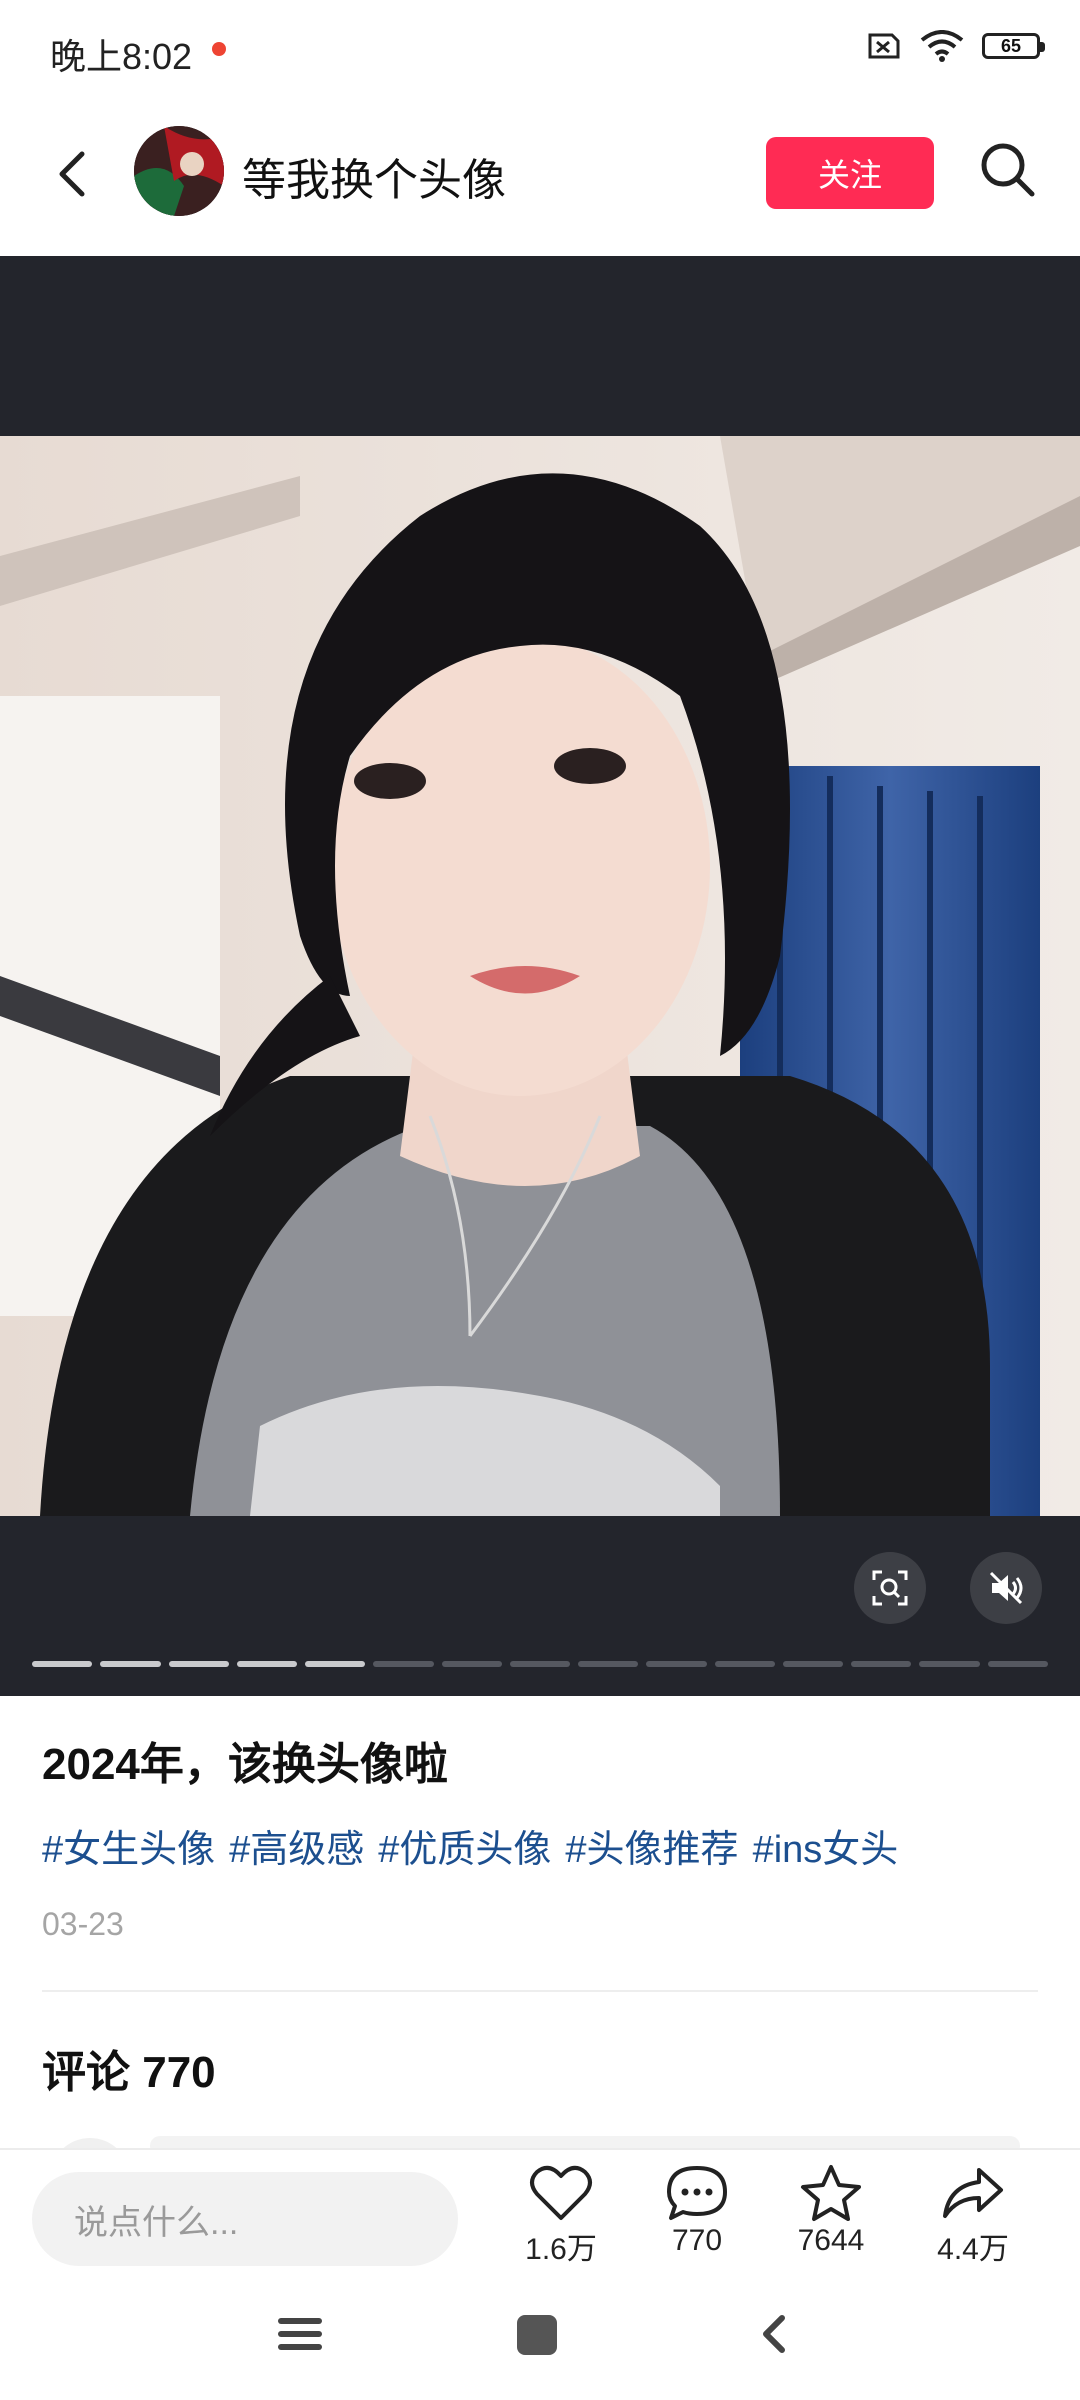 The height and width of the screenshot is (2400, 1080). What do you see at coordinates (561, 2249) in the screenshot?
I see `like-count: 1.6万` at bounding box center [561, 2249].